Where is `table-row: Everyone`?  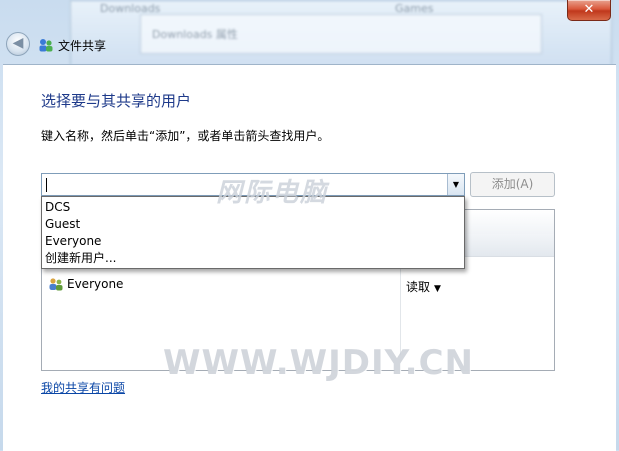 table-row: Everyone is located at coordinates (85, 286).